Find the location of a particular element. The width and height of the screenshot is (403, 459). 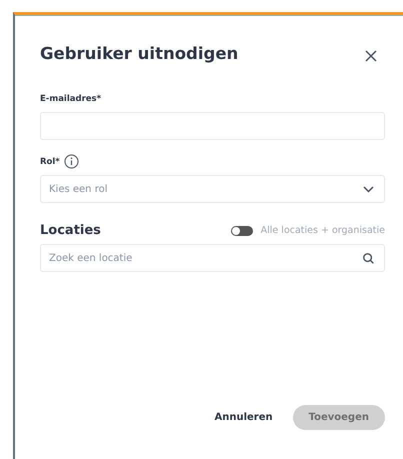

info-icon is located at coordinates (71, 161).